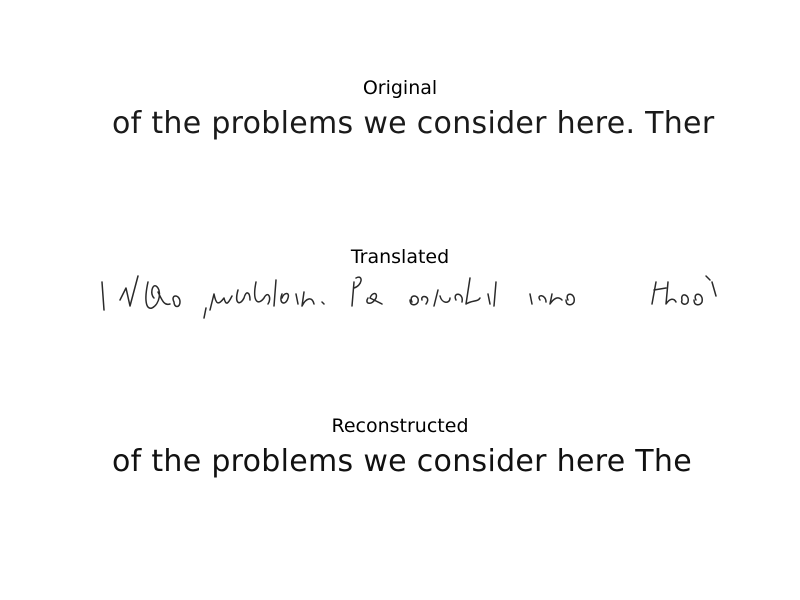 Image resolution: width=800 pixels, height=600 pixels. I want to click on original-title: Original, so click(400, 88).